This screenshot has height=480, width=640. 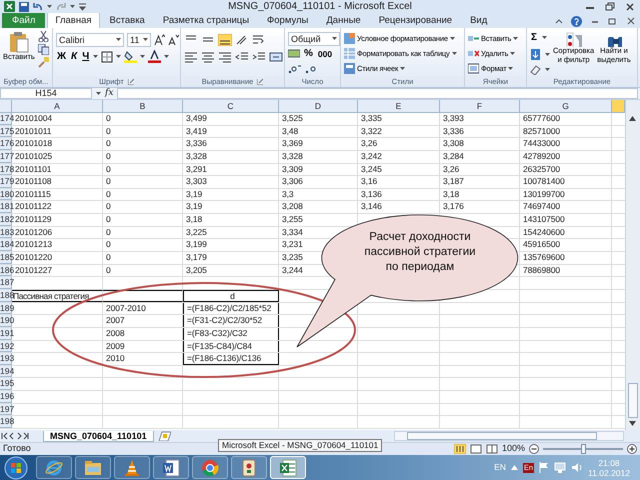 I want to click on row-header: 198, so click(x=6, y=422).